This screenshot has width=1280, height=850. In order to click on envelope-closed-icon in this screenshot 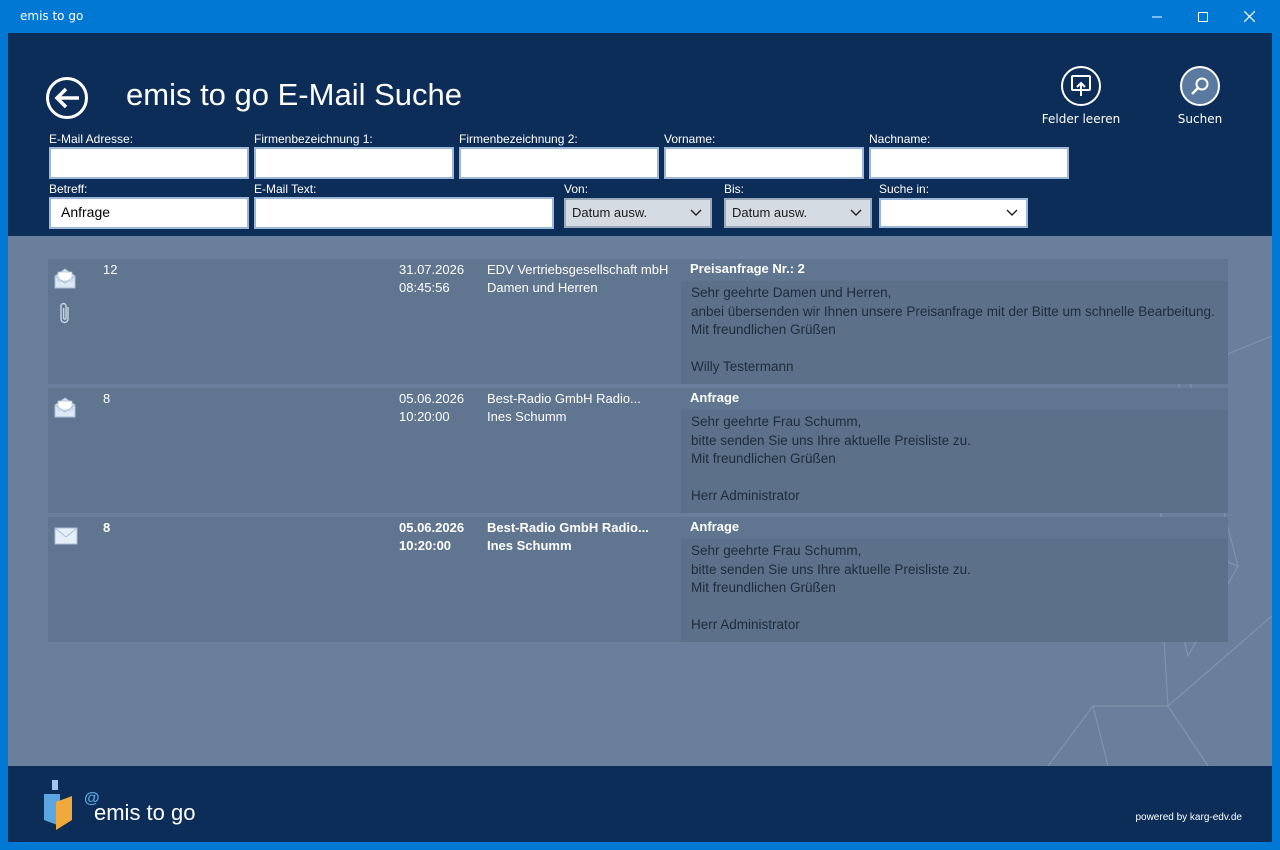, I will do `click(66, 536)`.